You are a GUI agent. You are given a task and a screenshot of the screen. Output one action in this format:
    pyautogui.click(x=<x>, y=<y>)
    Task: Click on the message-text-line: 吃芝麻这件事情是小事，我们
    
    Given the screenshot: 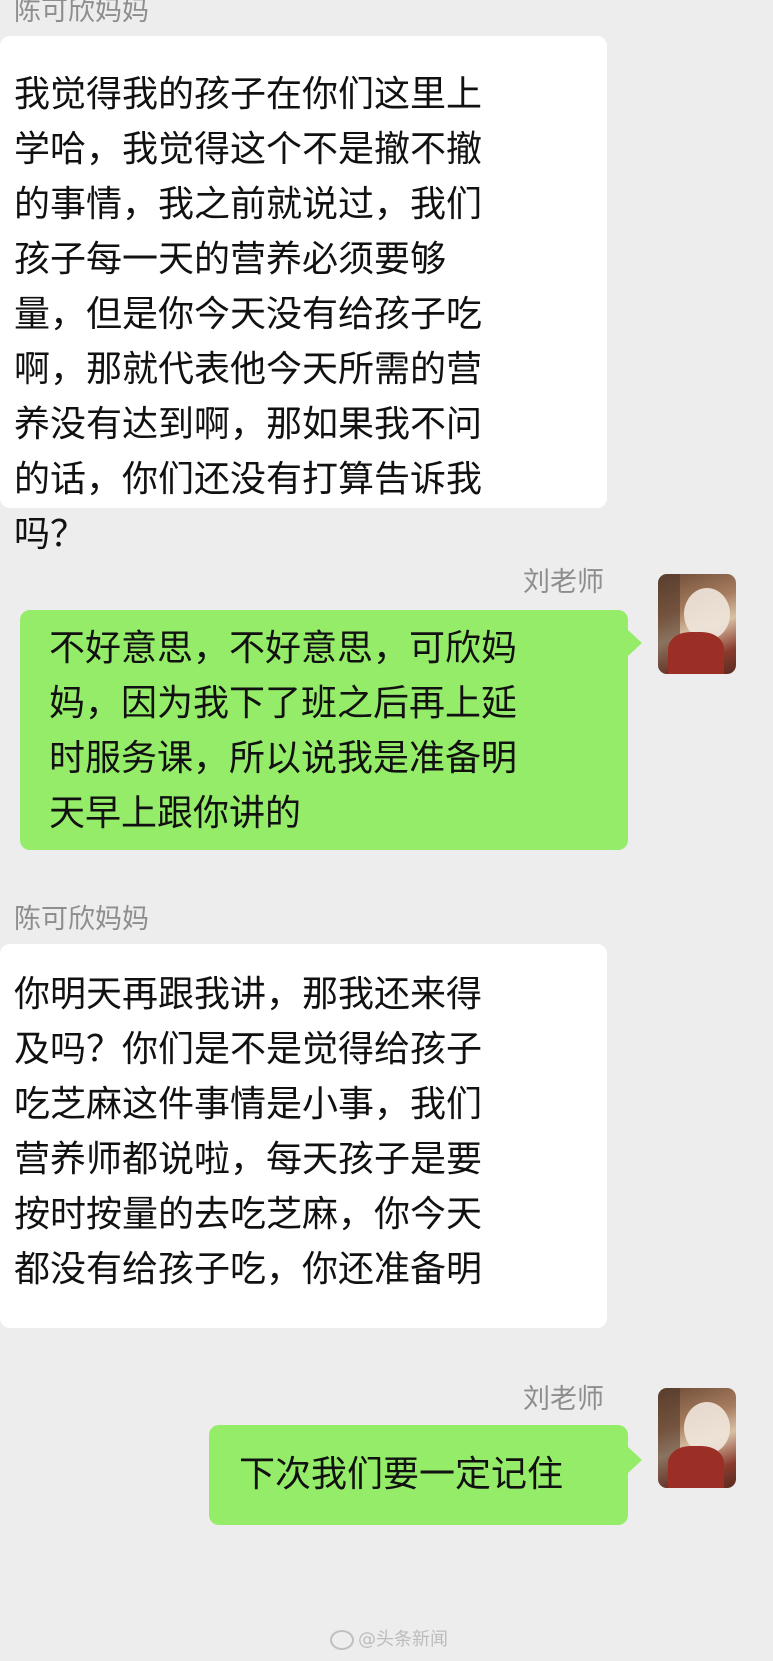 What is the action you would take?
    pyautogui.click(x=248, y=1104)
    